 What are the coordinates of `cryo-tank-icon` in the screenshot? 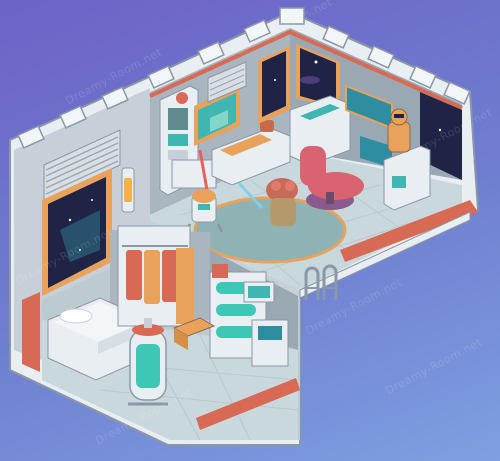 It's located at (148, 362).